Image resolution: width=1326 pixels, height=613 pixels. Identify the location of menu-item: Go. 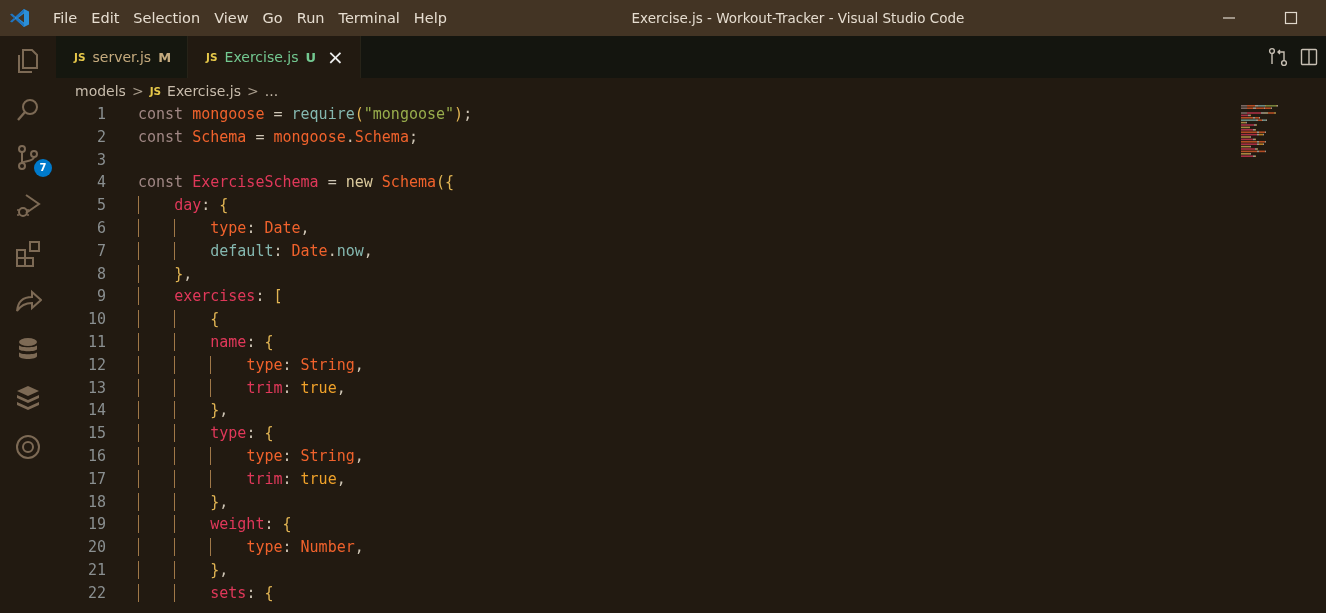
(272, 18).